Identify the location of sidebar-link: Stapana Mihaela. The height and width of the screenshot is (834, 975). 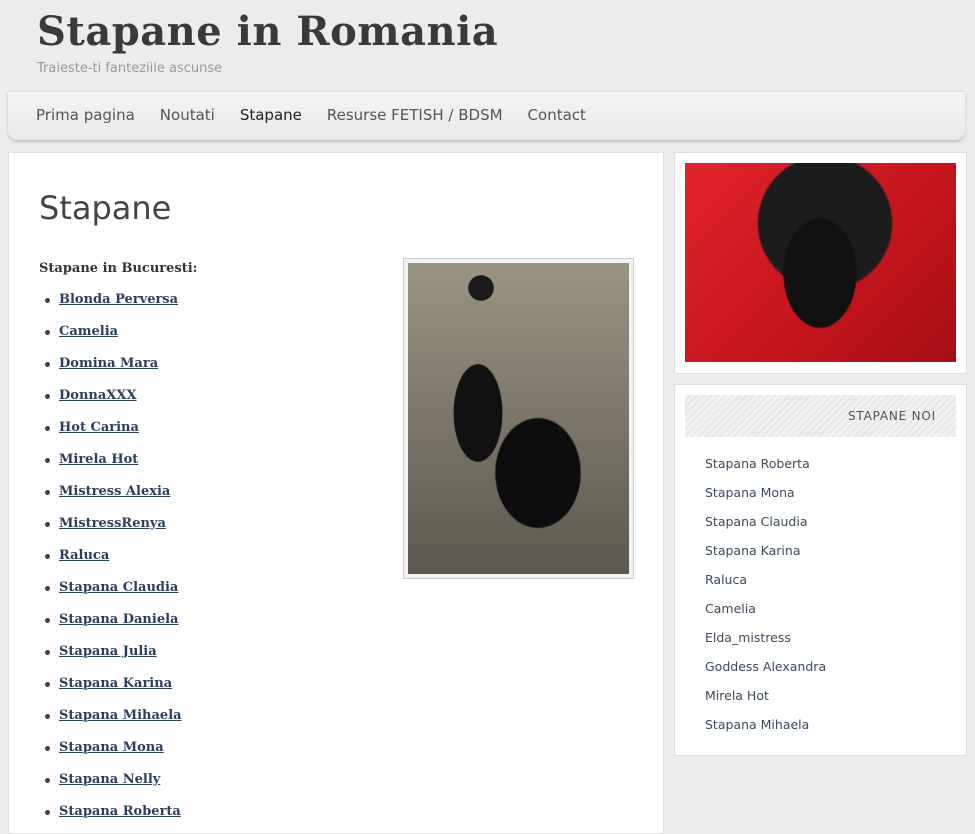
(765, 724).